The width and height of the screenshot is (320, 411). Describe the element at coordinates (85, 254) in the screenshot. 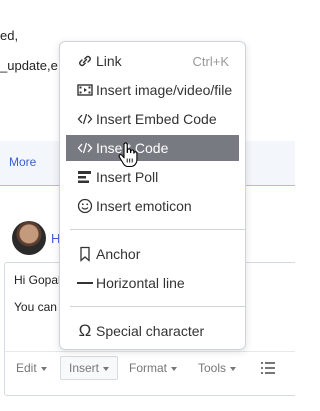

I see `bookmark-icon` at that location.